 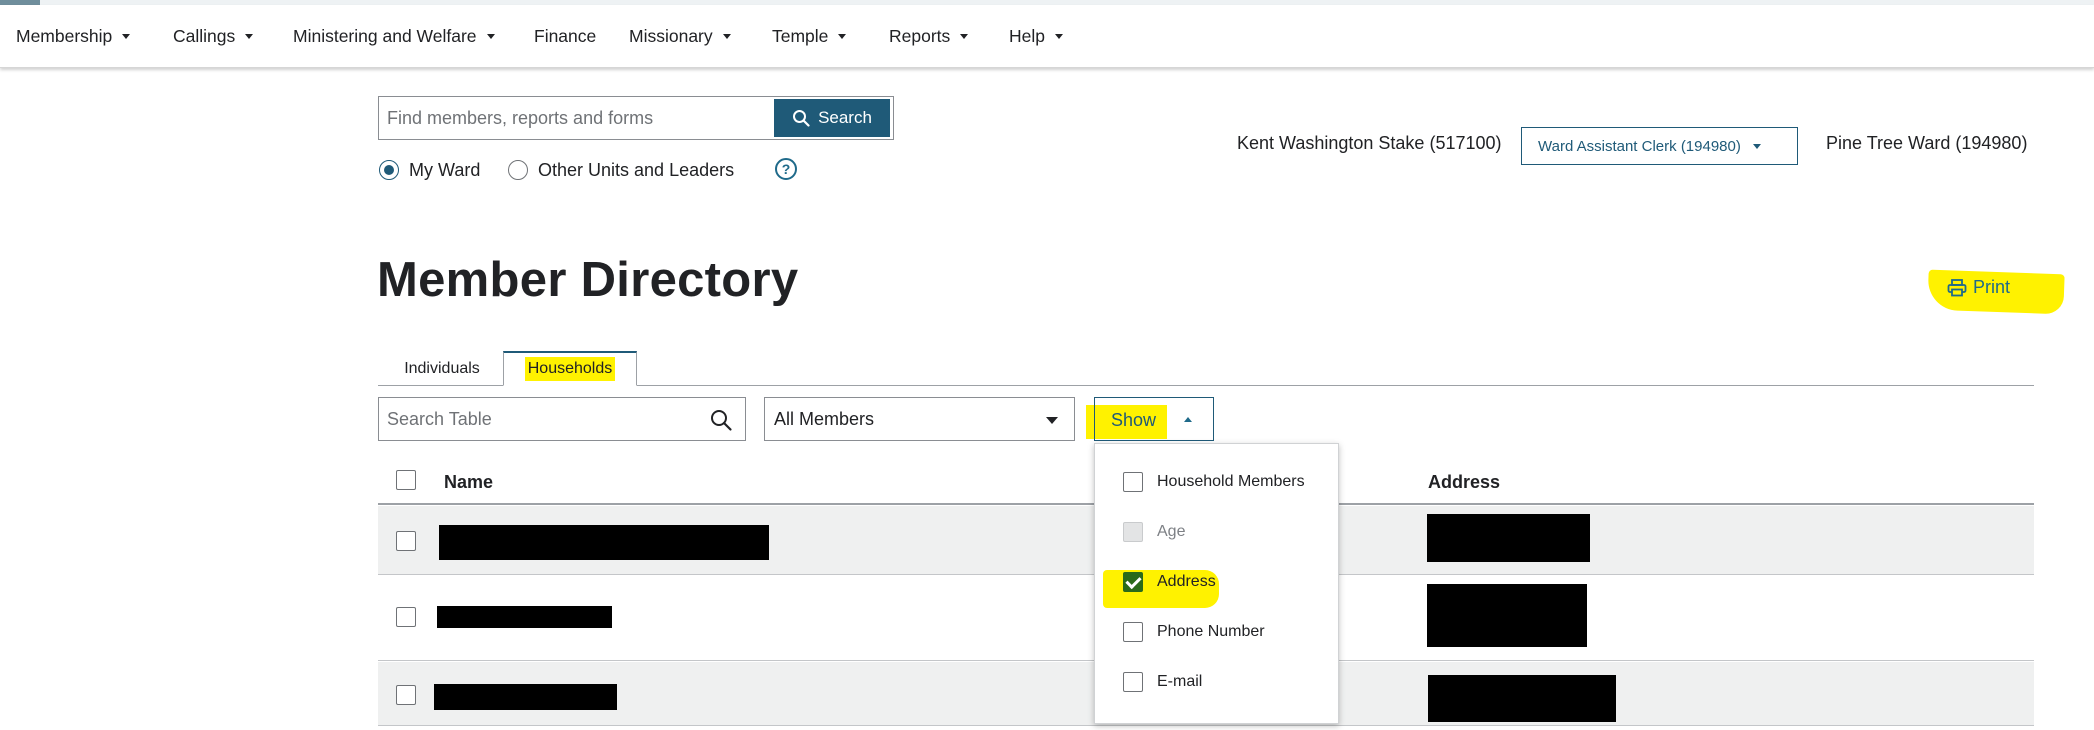 I want to click on nav-finance: Finance, so click(x=565, y=36).